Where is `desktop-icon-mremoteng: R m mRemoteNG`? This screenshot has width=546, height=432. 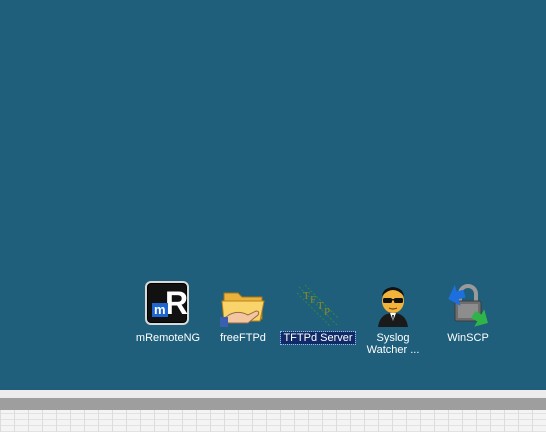 desktop-icon-mremoteng: R m mRemoteNG is located at coordinates (168, 321).